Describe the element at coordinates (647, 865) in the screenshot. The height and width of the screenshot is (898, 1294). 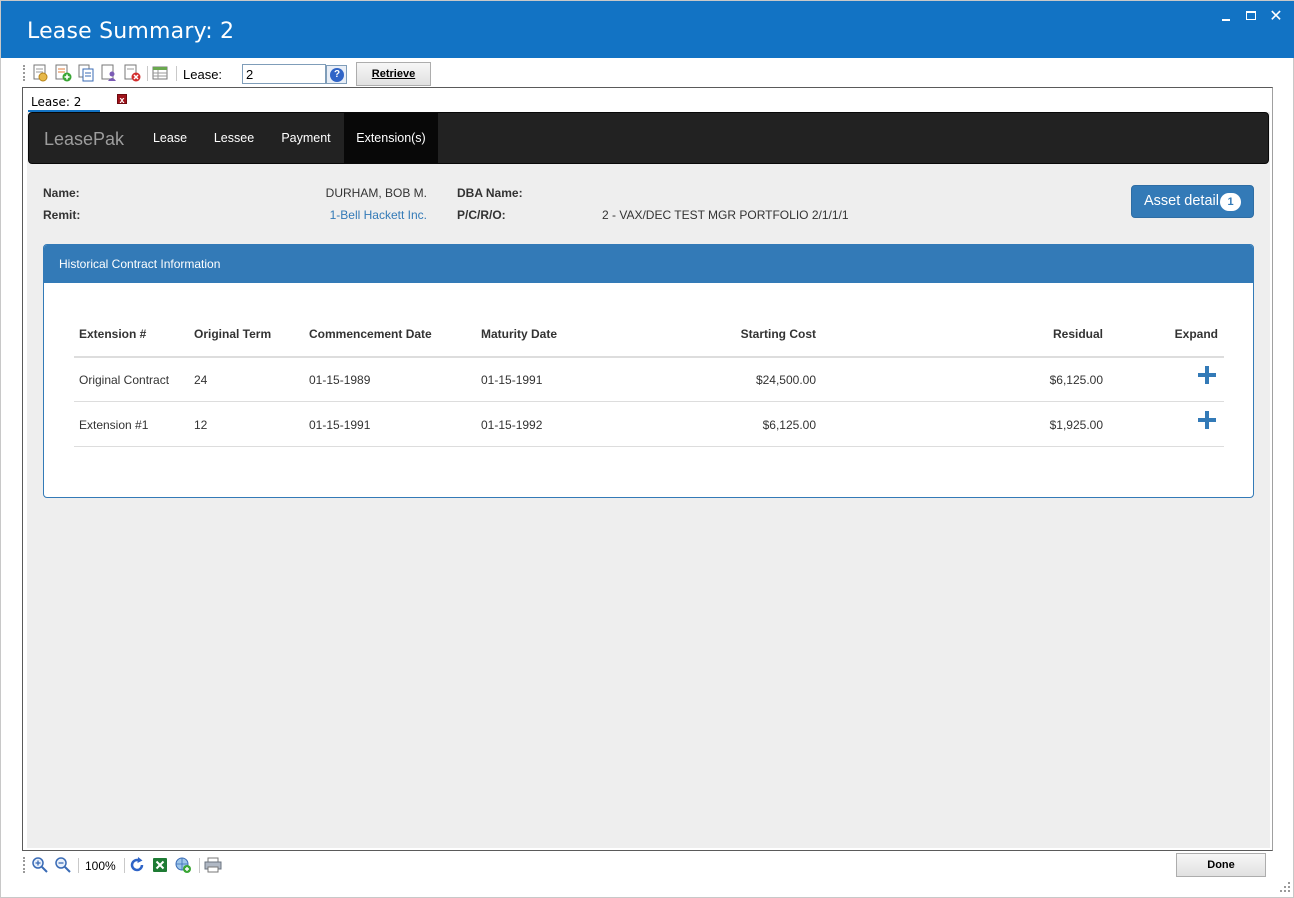
I see `status-bar: 100% Done` at that location.